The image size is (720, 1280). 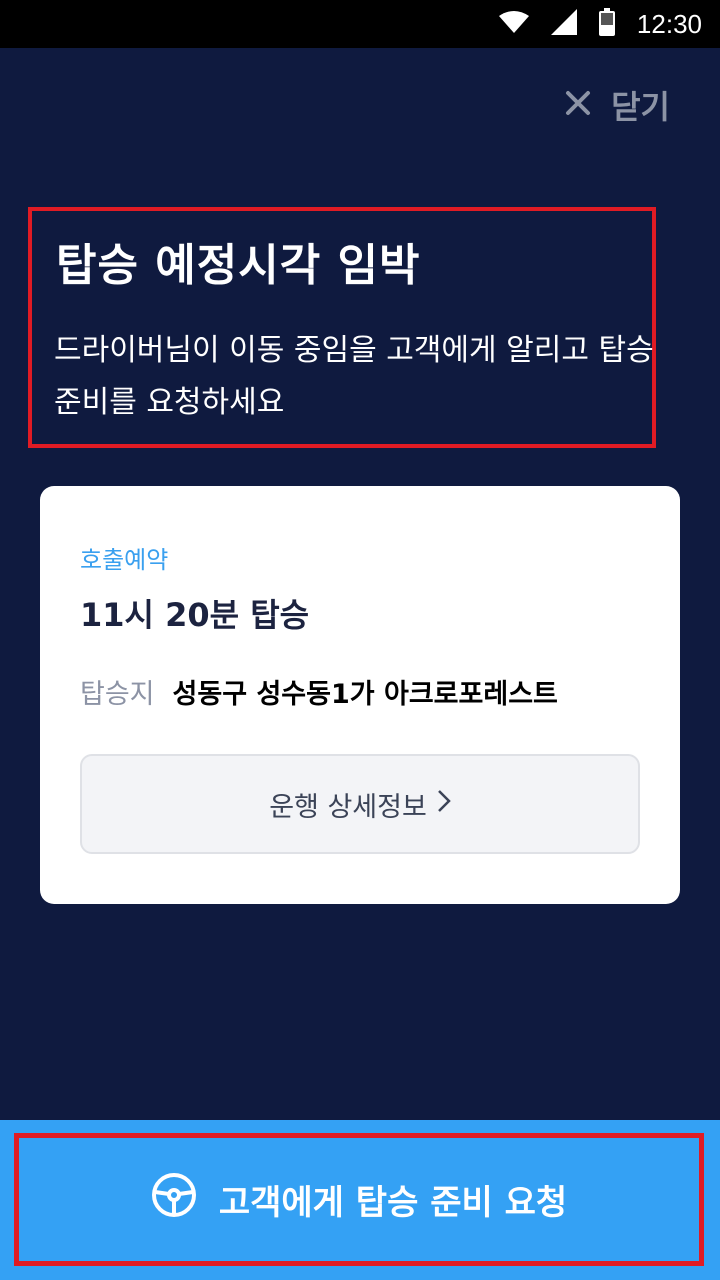 What do you see at coordinates (124, 560) in the screenshot?
I see `reservation-tag: 호출예약` at bounding box center [124, 560].